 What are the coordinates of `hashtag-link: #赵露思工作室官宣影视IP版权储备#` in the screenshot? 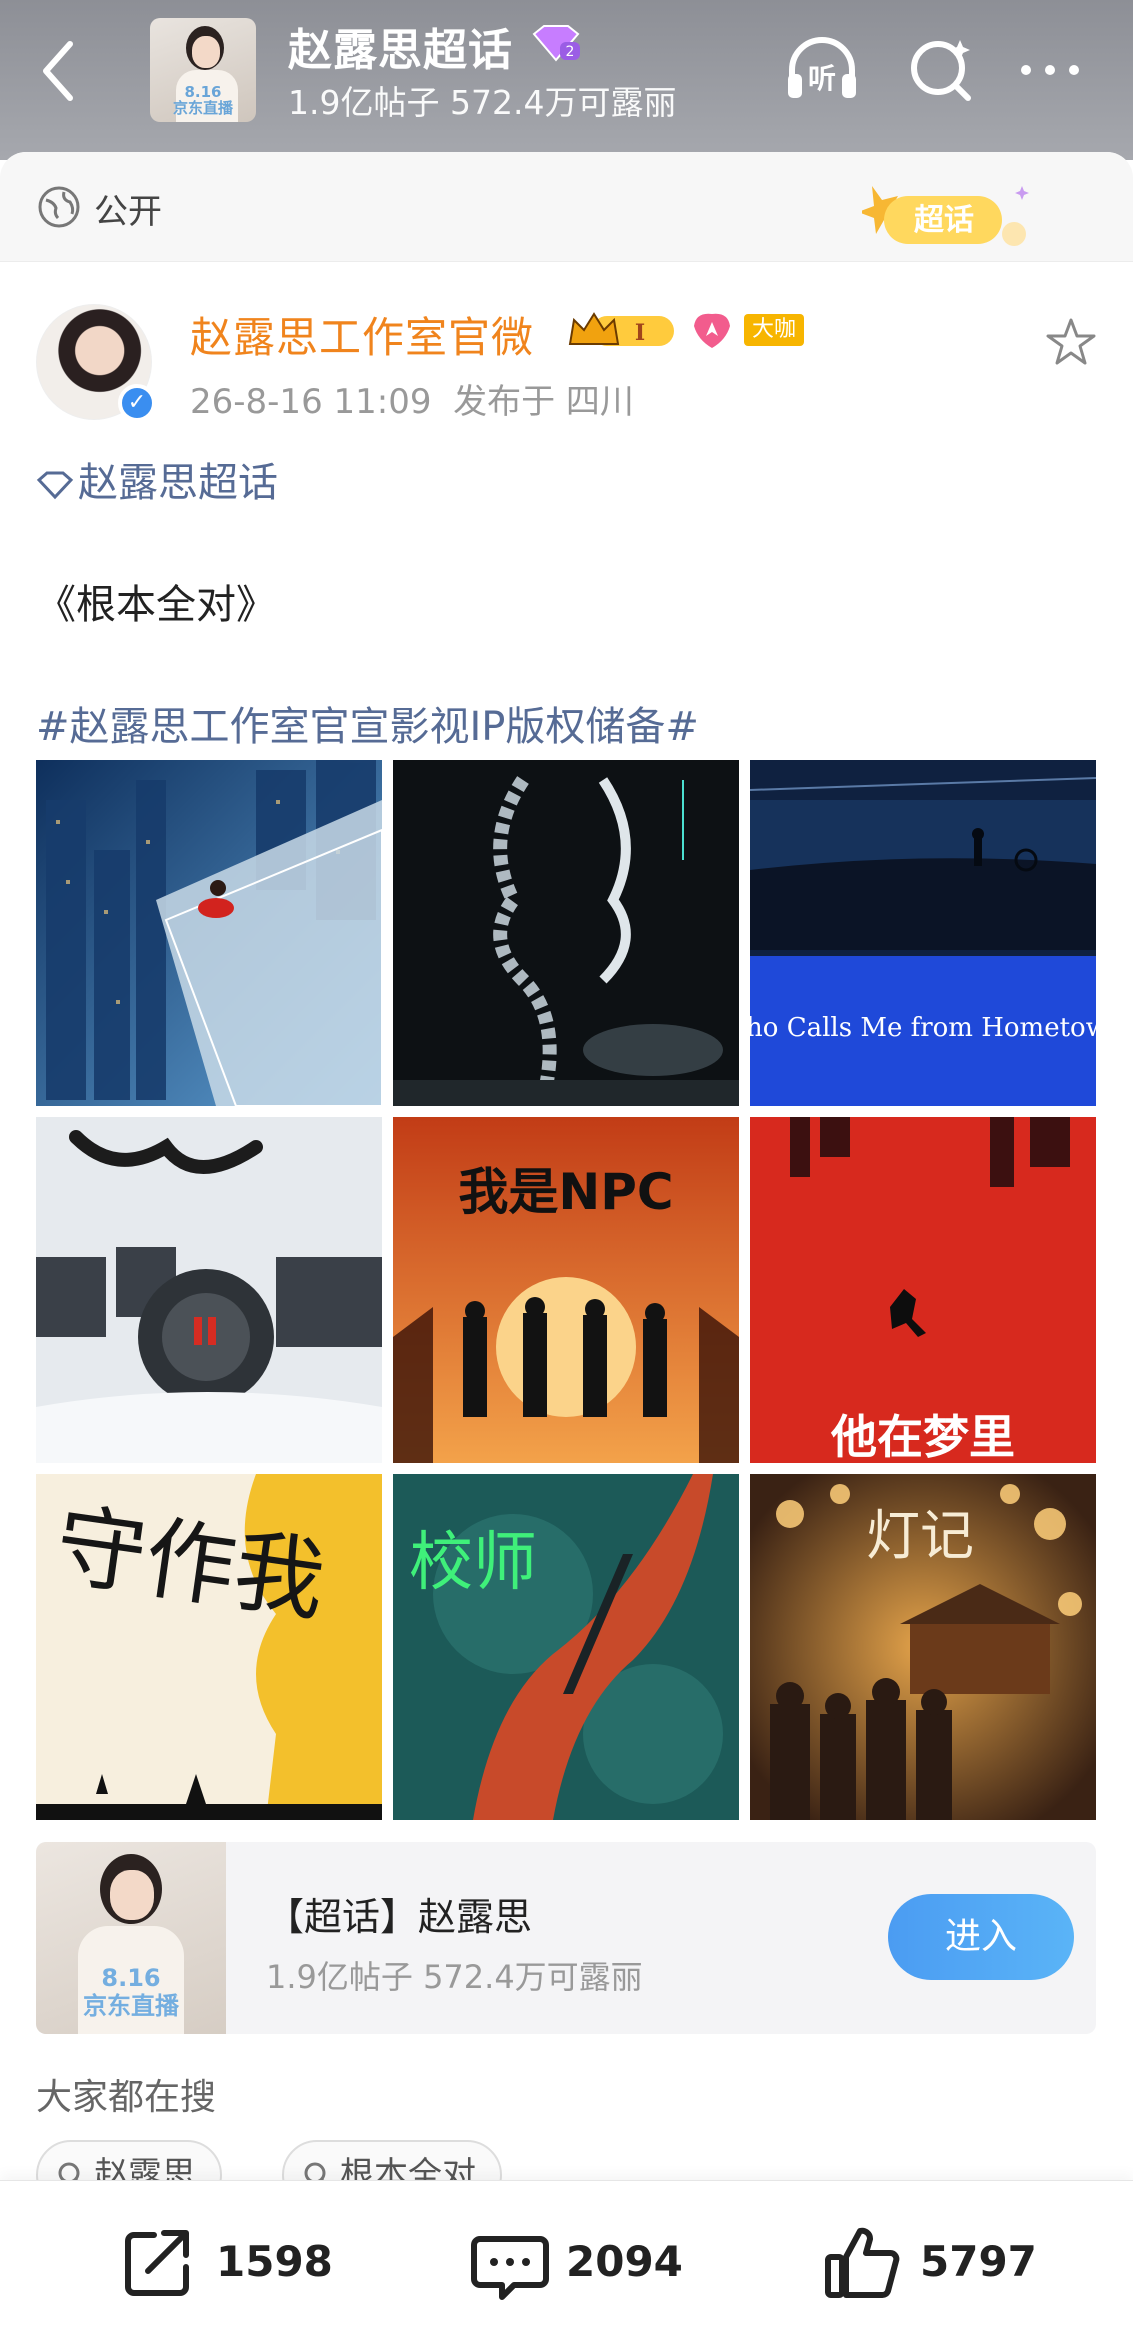 It's located at (367, 723).